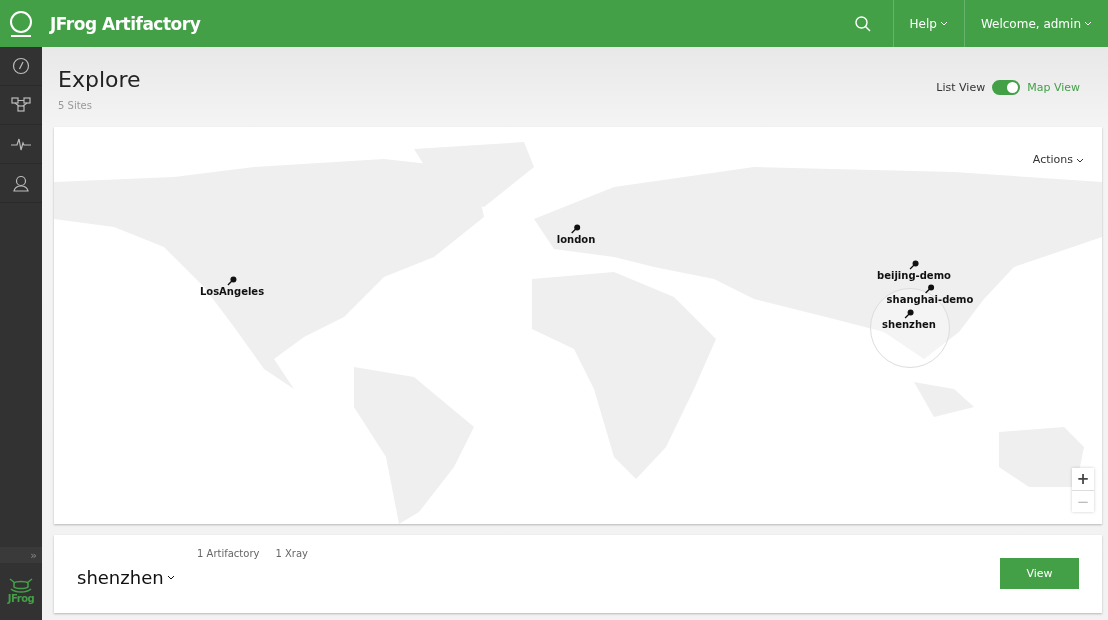 This screenshot has width=1108, height=620. What do you see at coordinates (291, 553) in the screenshot?
I see `service-count: 1 Xray` at bounding box center [291, 553].